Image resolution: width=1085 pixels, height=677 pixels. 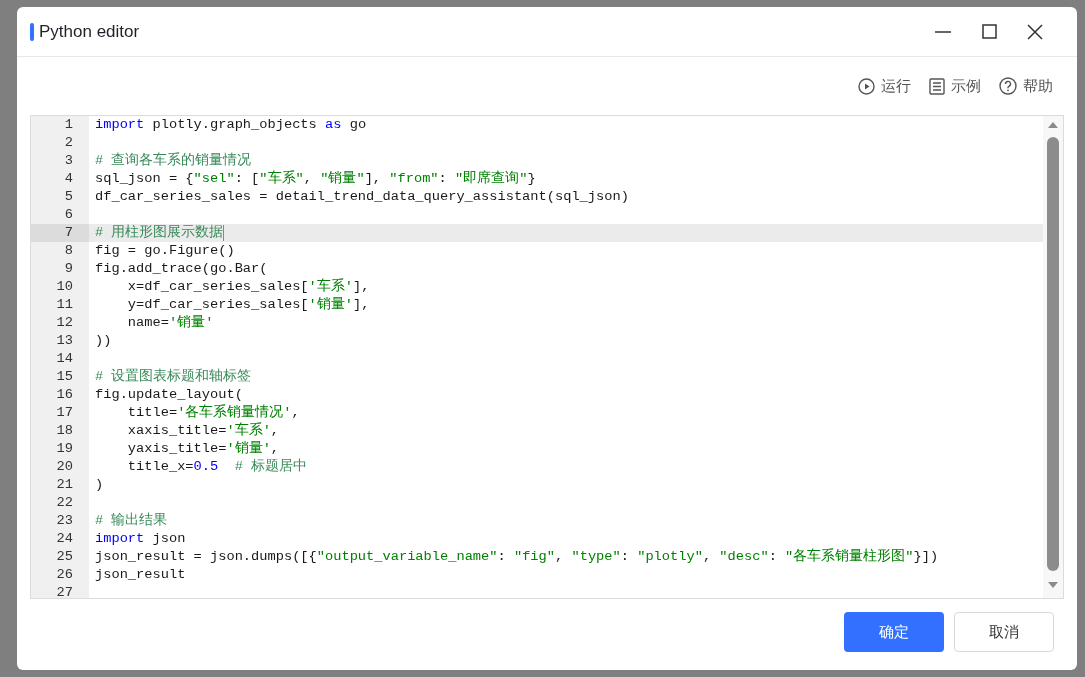 What do you see at coordinates (68, 232) in the screenshot?
I see `line-number: 7` at bounding box center [68, 232].